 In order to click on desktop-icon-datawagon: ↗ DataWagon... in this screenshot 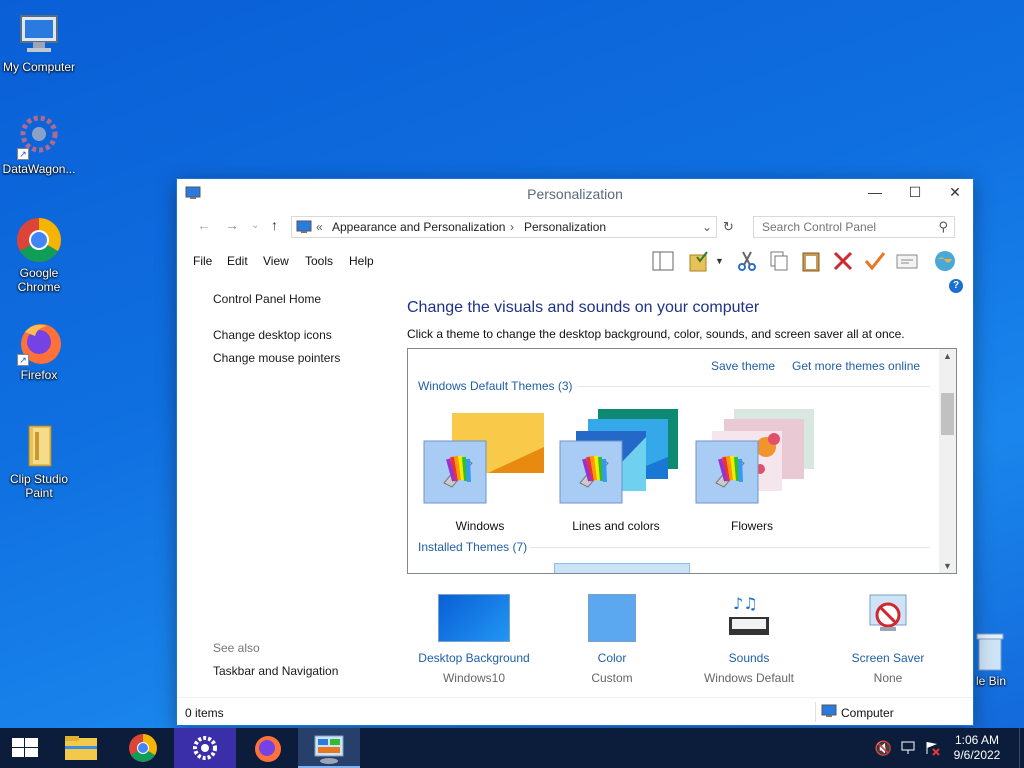, I will do `click(39, 144)`.